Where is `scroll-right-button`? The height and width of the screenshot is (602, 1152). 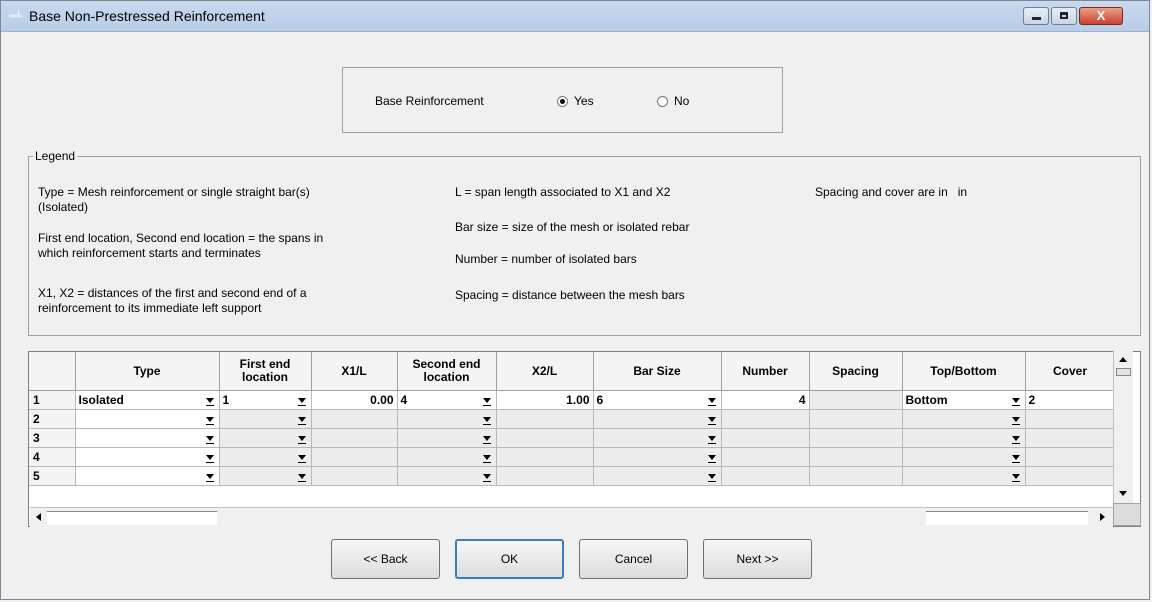
scroll-right-button is located at coordinates (1101, 517).